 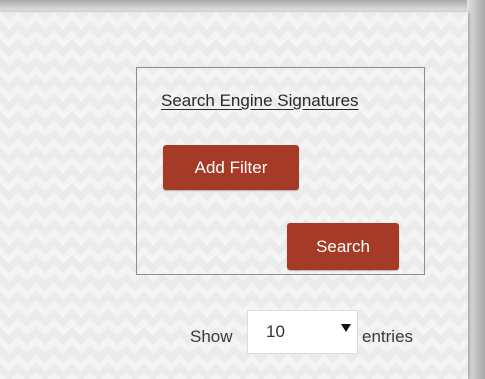 What do you see at coordinates (343, 246) in the screenshot?
I see `search-button: Search` at bounding box center [343, 246].